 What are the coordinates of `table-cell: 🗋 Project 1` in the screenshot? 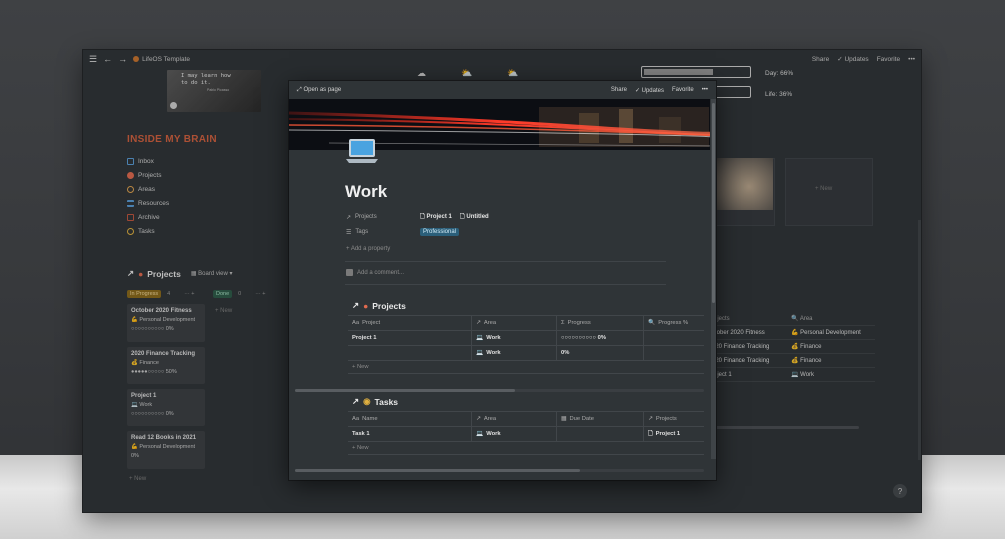 It's located at (664, 434).